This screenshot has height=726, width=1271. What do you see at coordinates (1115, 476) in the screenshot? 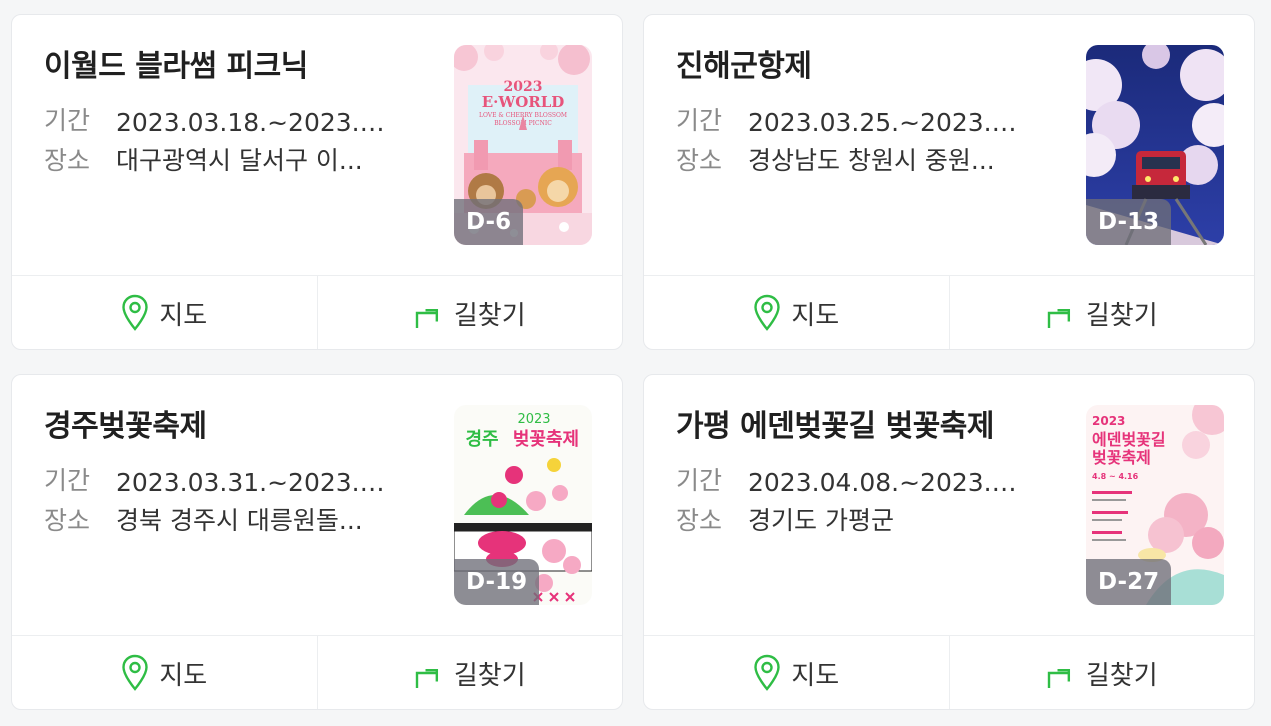
I see `poster-text: 4.8 ~ 4.16` at bounding box center [1115, 476].